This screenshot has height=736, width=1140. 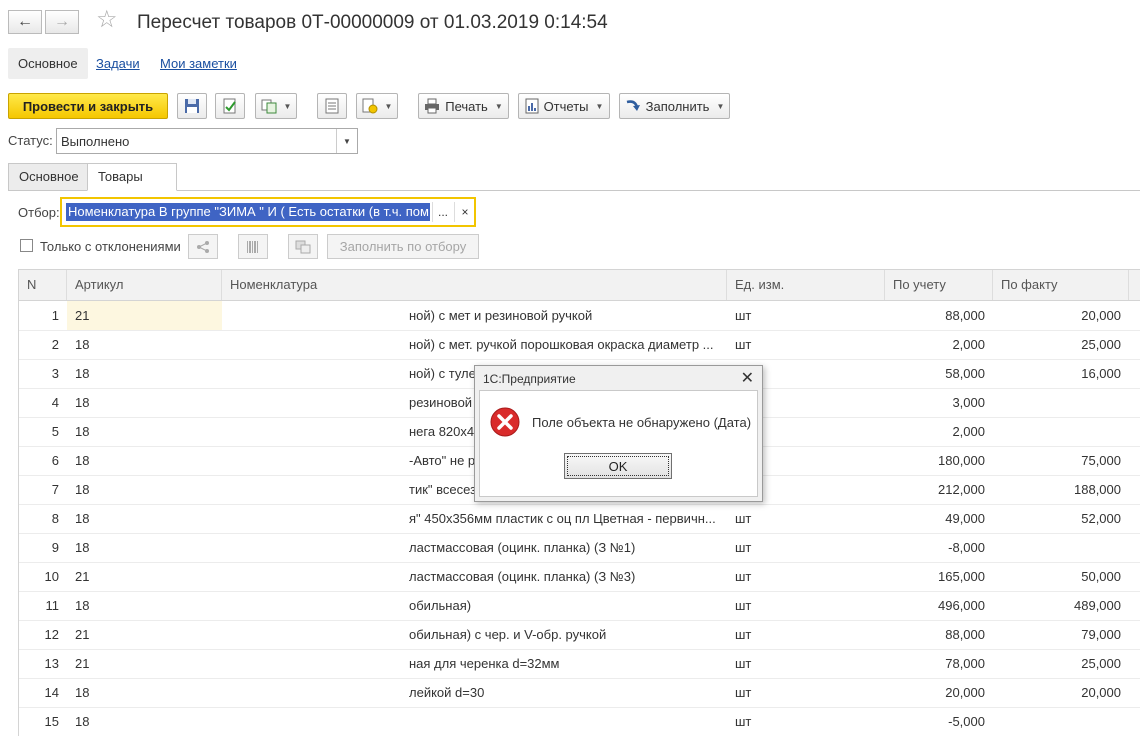 I want to click on close-icon: ✕, so click(x=747, y=378).